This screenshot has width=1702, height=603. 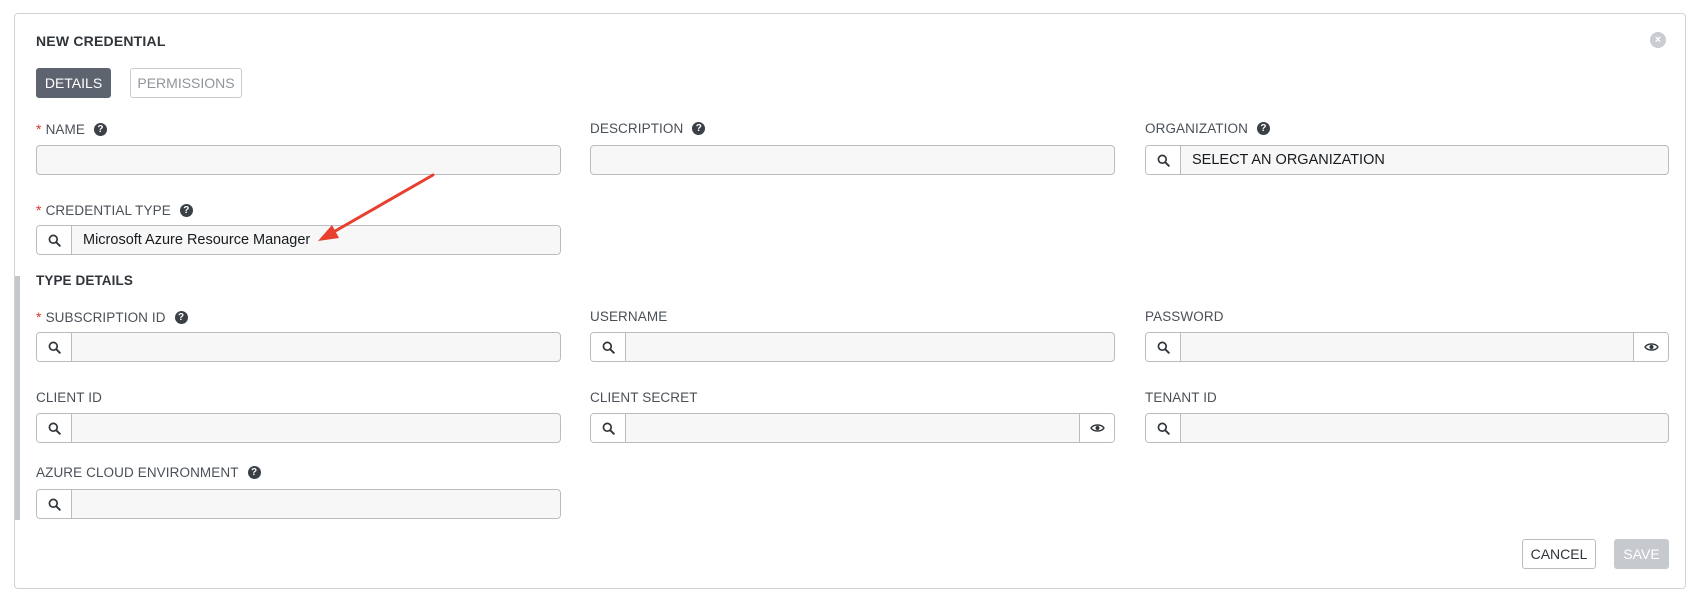 What do you see at coordinates (852, 428) in the screenshot?
I see `client-secret-input` at bounding box center [852, 428].